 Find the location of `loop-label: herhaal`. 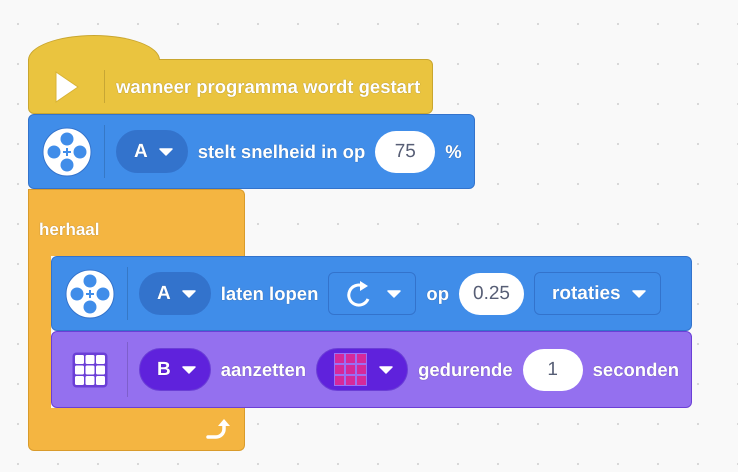

loop-label: herhaal is located at coordinates (69, 230).